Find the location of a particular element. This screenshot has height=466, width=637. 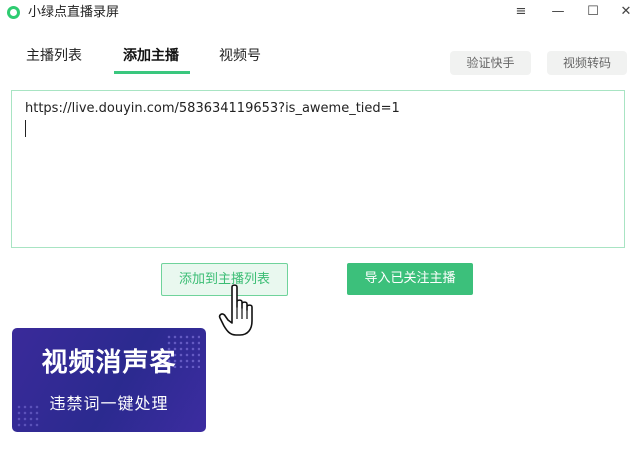

video-transcode-button: 视频转码 is located at coordinates (587, 63).